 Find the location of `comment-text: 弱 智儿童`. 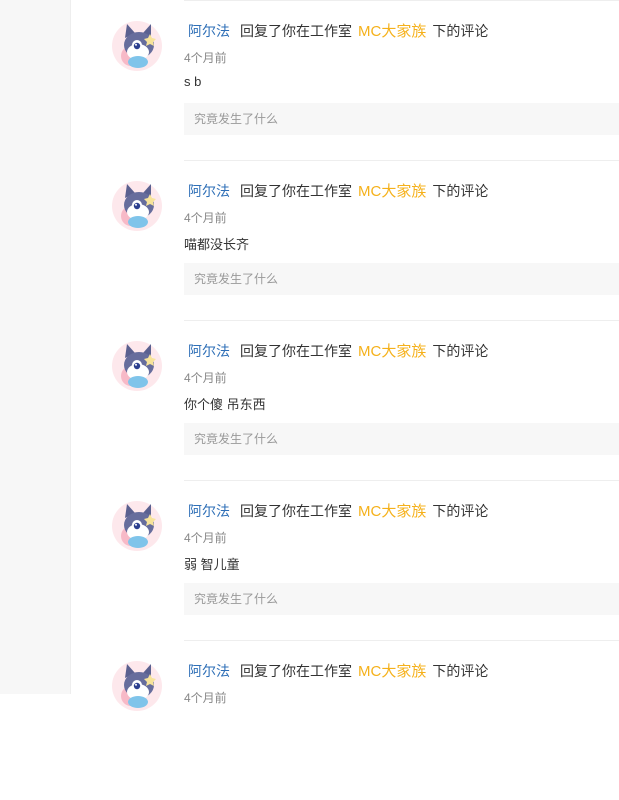

comment-text: 弱 智儿童 is located at coordinates (212, 564).